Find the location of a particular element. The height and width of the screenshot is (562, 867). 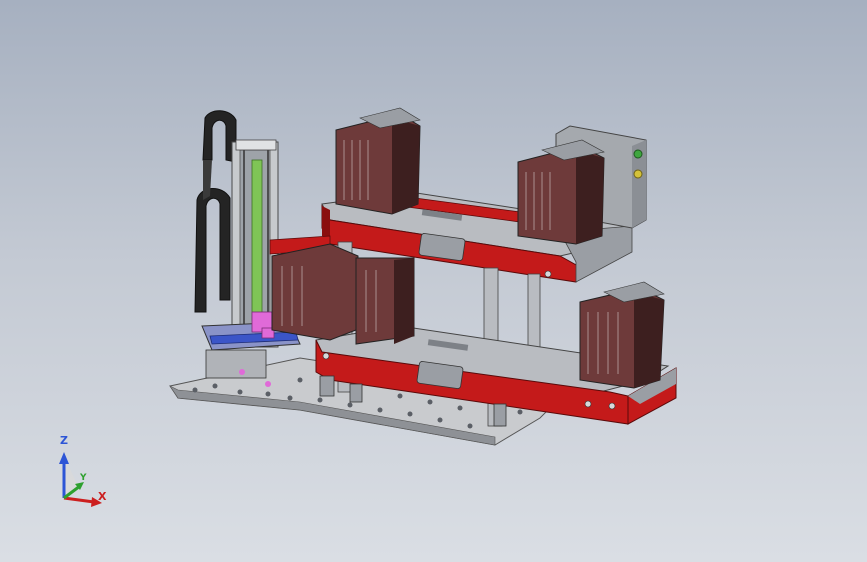

coordinate-triad: Z Y X is located at coordinates (85, 472).